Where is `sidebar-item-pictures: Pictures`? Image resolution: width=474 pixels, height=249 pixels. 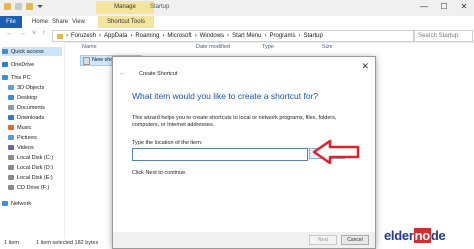 sidebar-item-pictures: Pictures is located at coordinates (22, 137).